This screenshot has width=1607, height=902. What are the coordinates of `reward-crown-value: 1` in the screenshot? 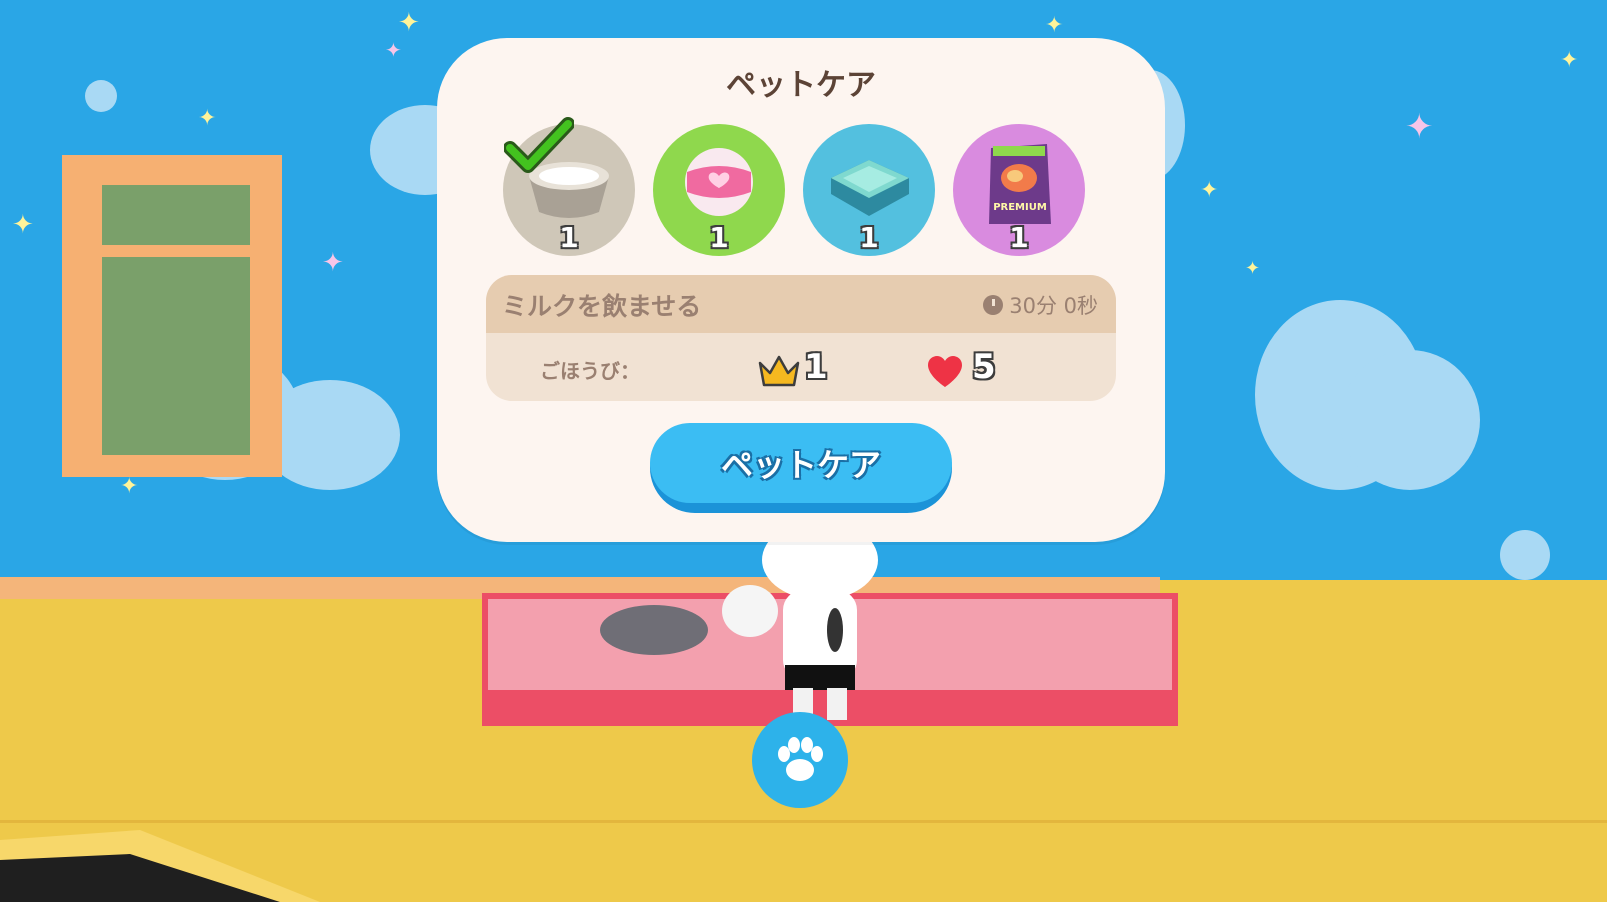 It's located at (816, 367).